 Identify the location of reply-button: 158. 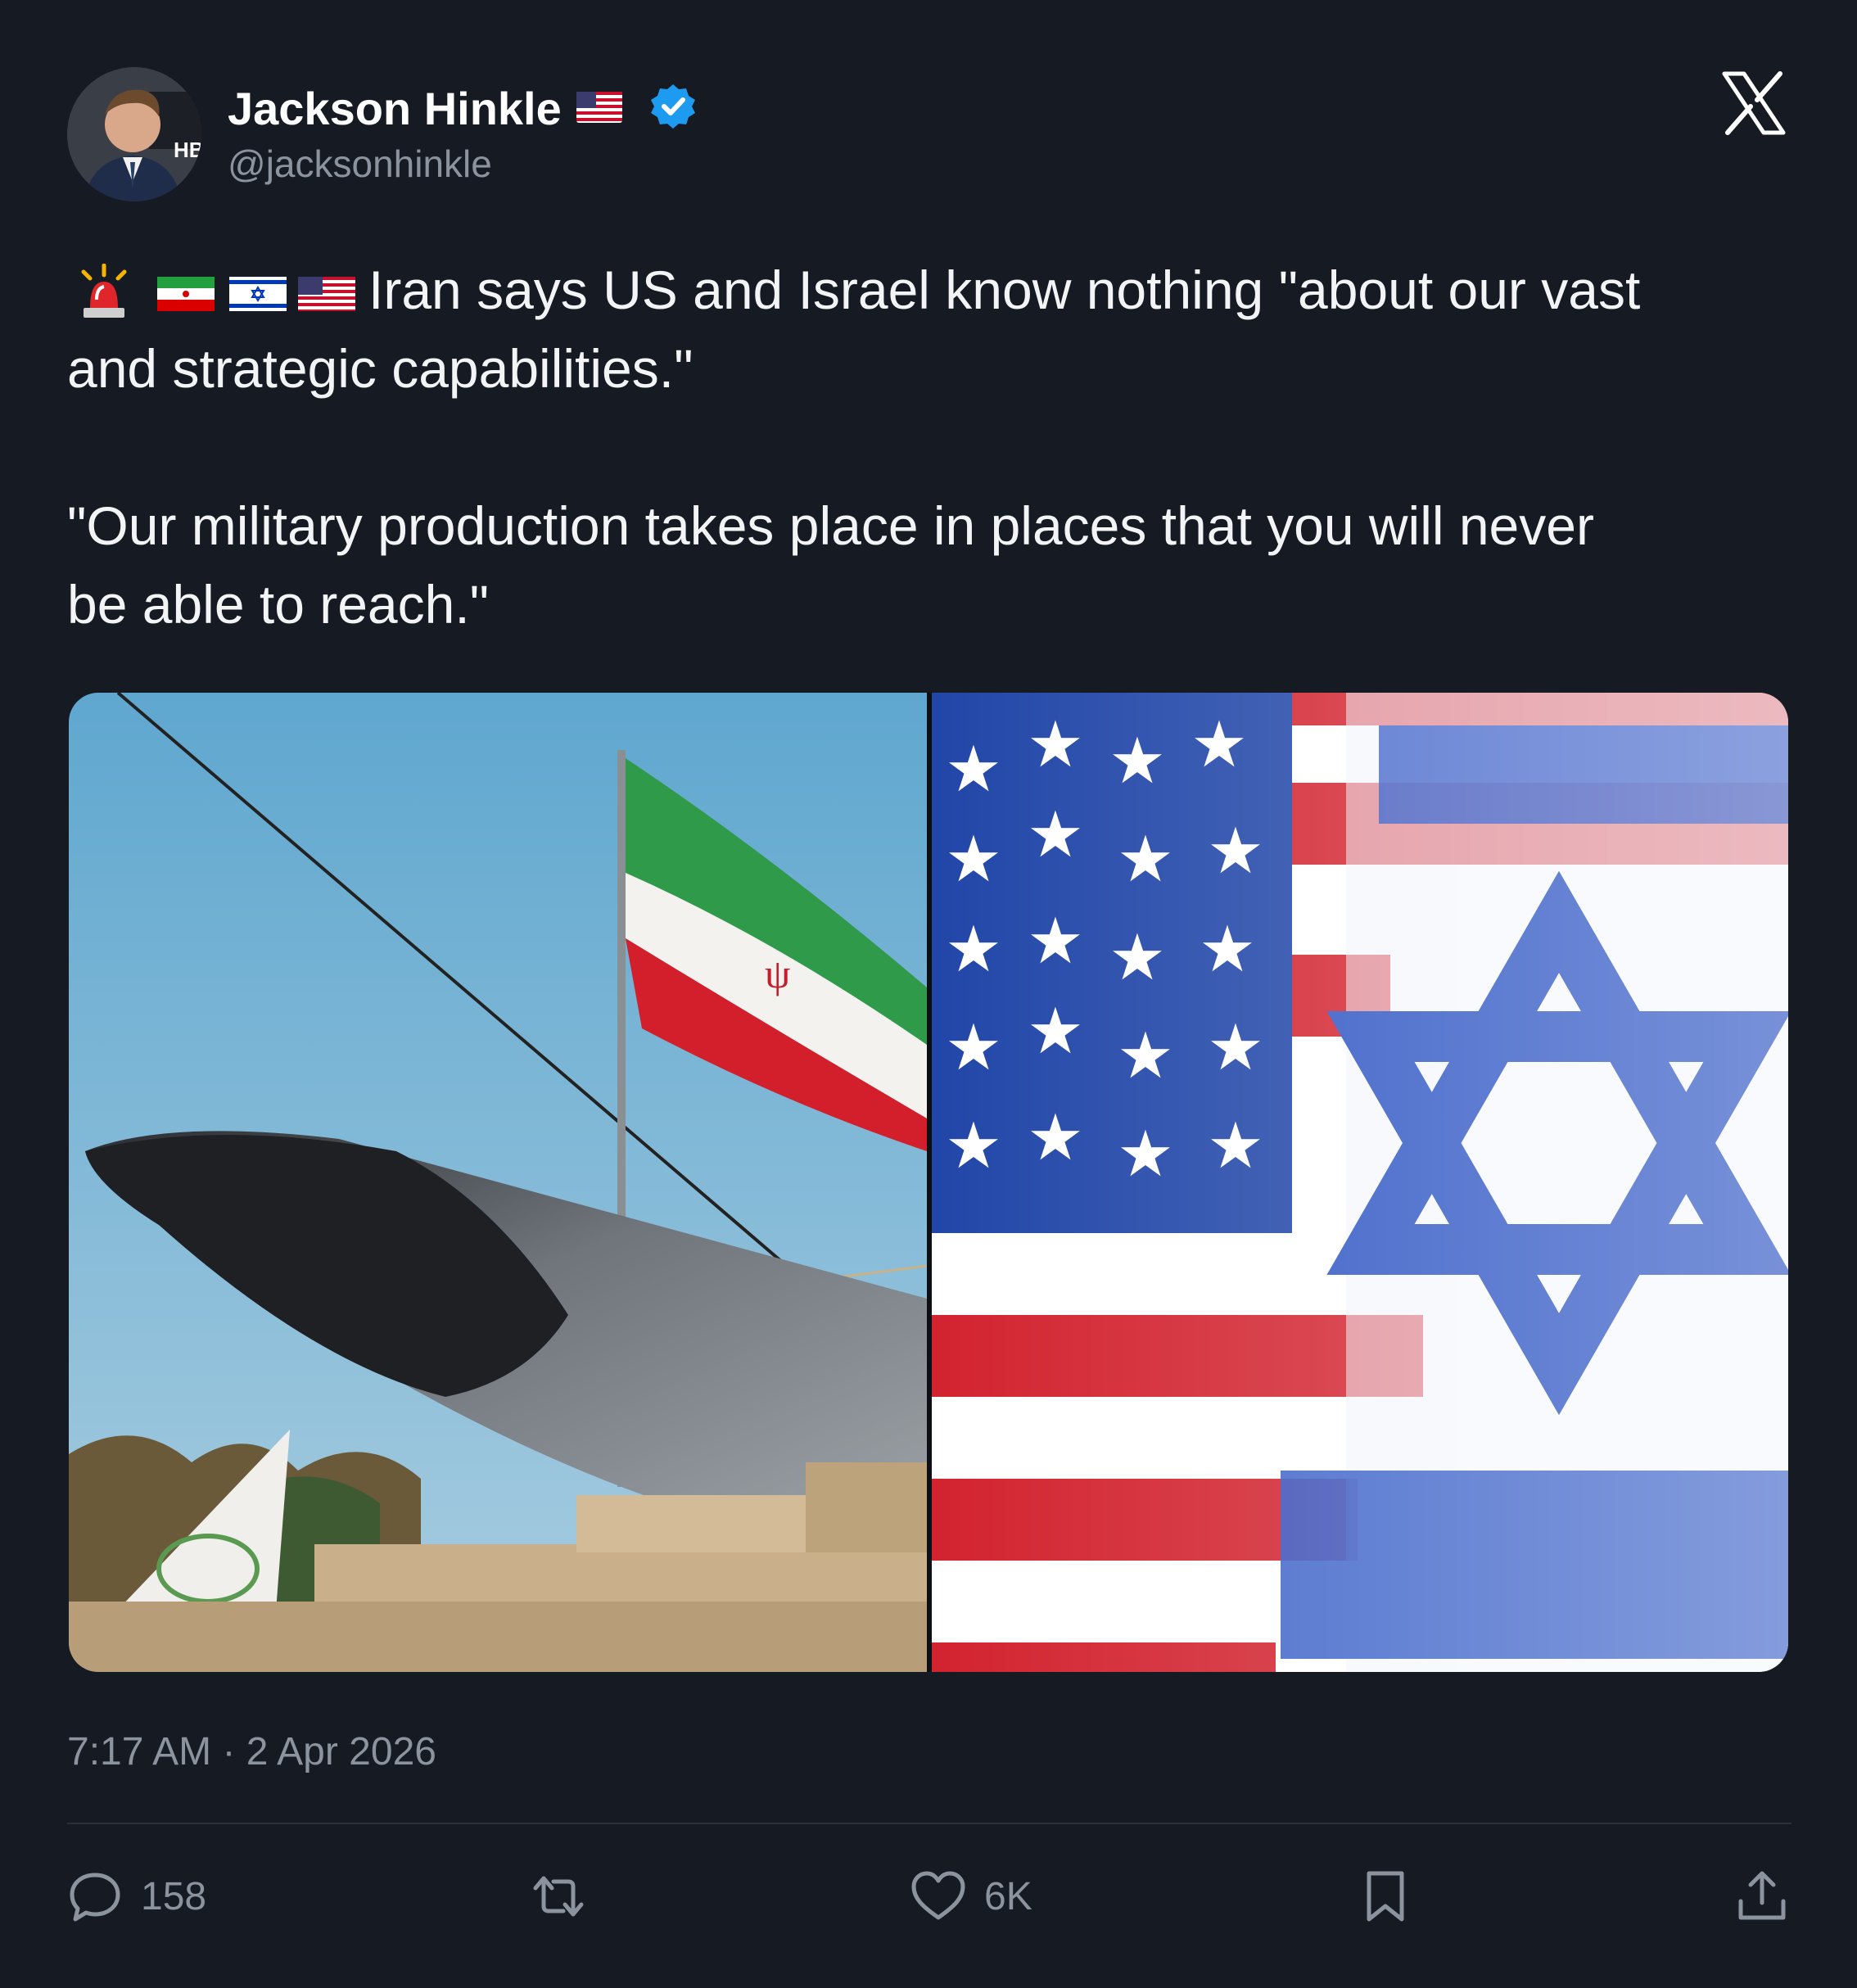
(137, 1896).